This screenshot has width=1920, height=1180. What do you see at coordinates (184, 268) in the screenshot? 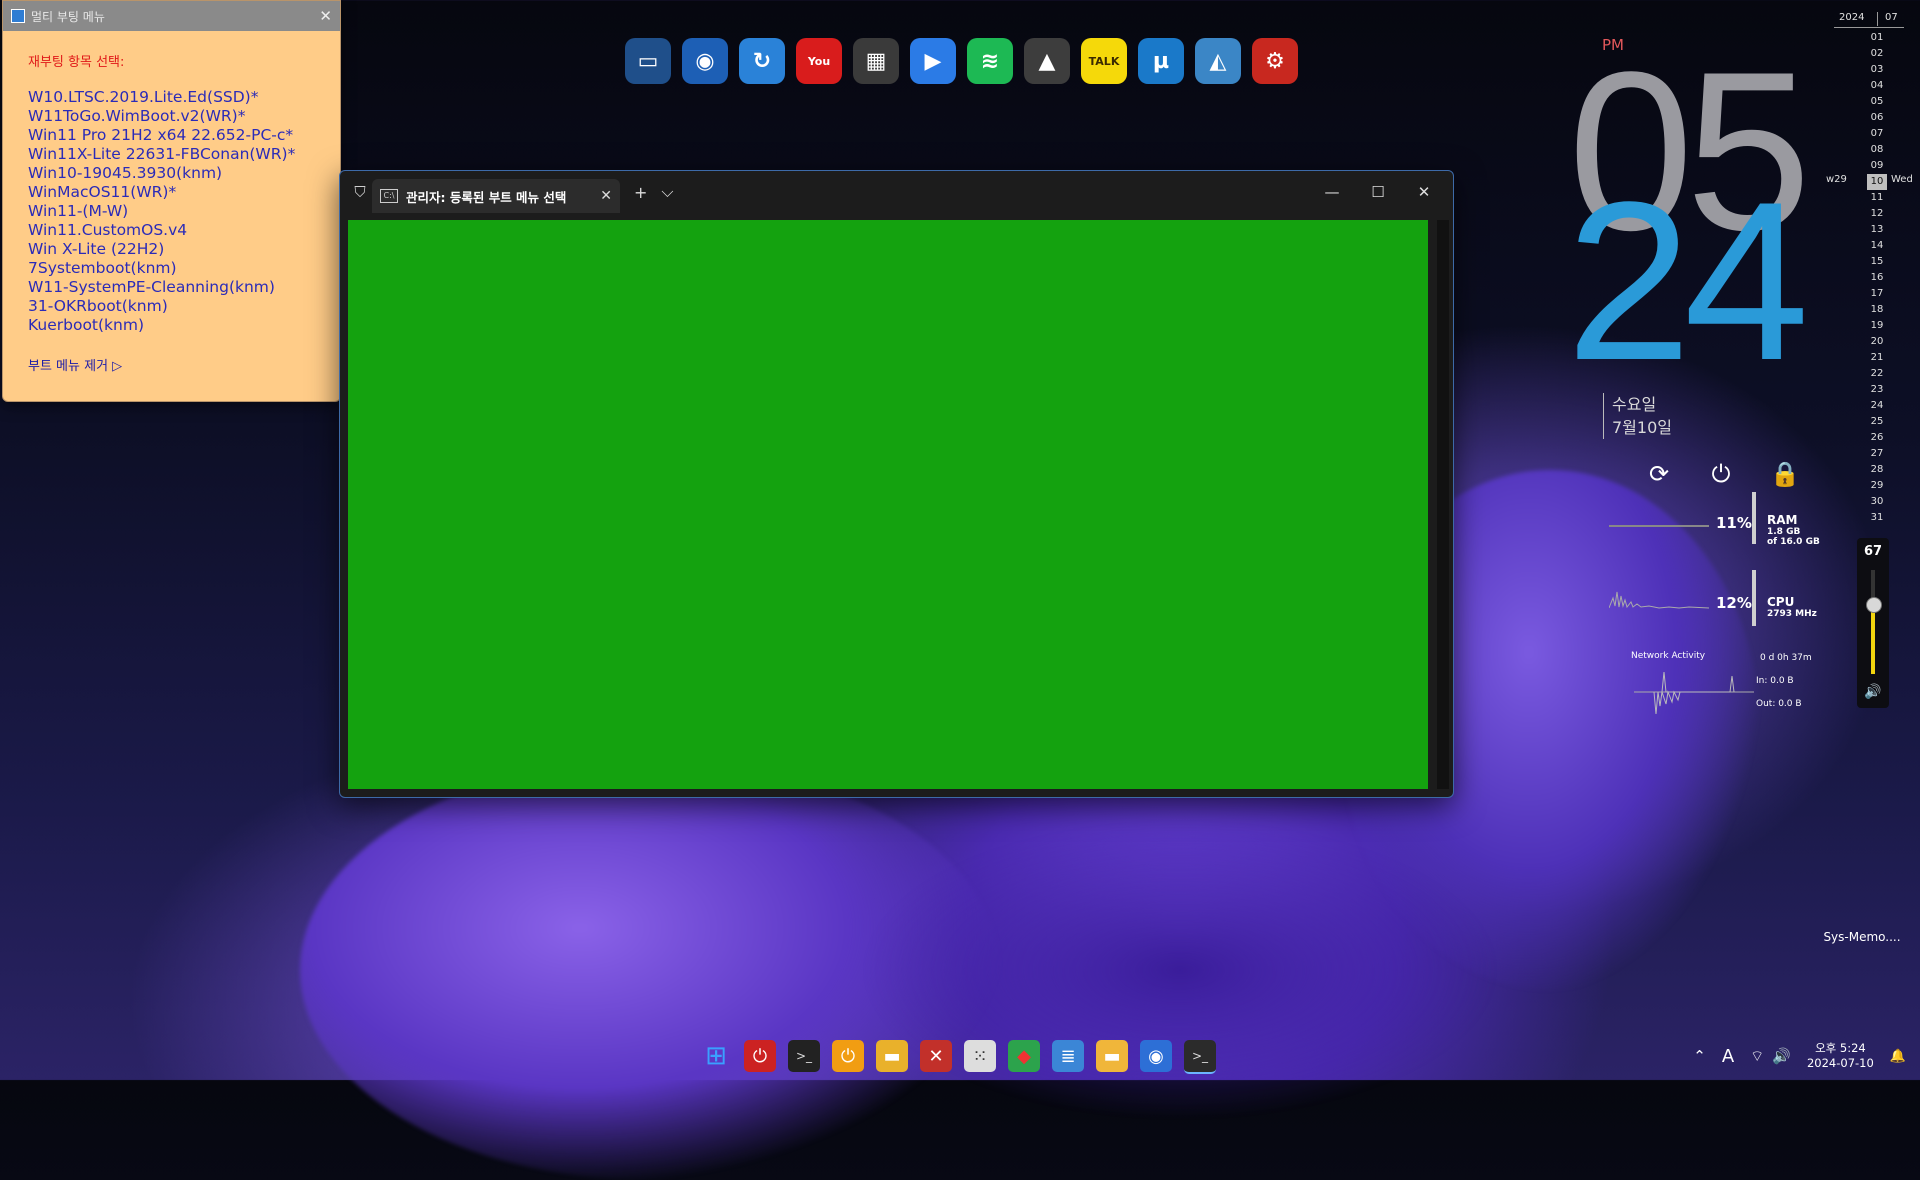
I see `boot-entry: 7Systemboot(knm)` at bounding box center [184, 268].